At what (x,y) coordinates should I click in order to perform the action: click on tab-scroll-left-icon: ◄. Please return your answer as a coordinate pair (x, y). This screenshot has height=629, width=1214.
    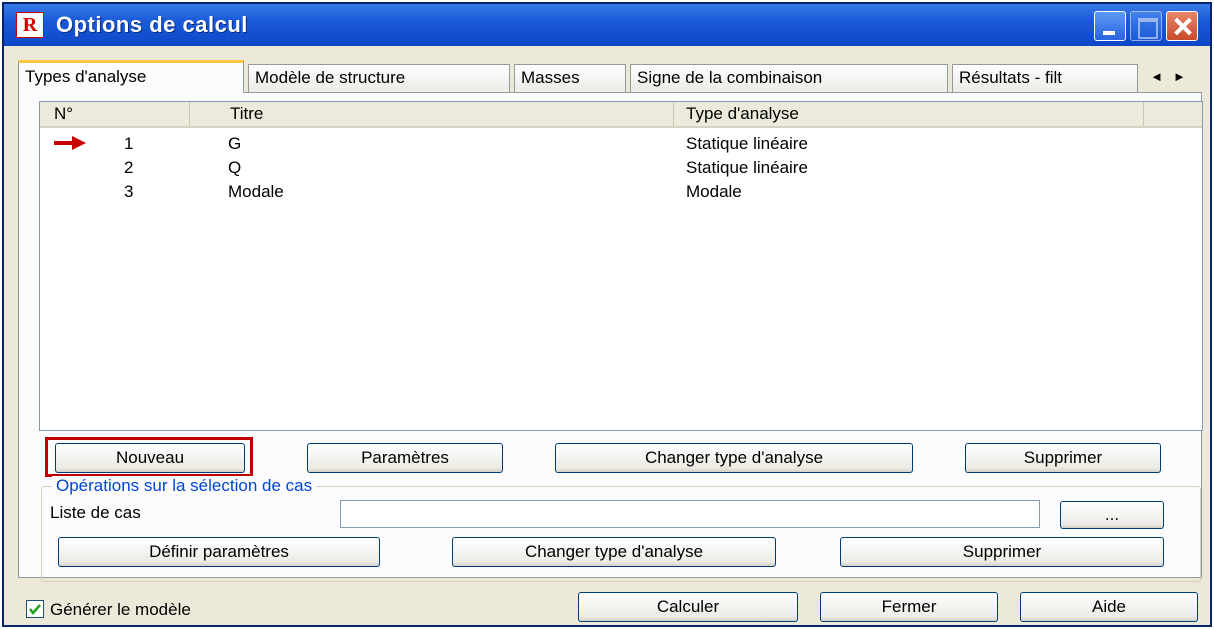
    Looking at the image, I should click on (1161, 76).